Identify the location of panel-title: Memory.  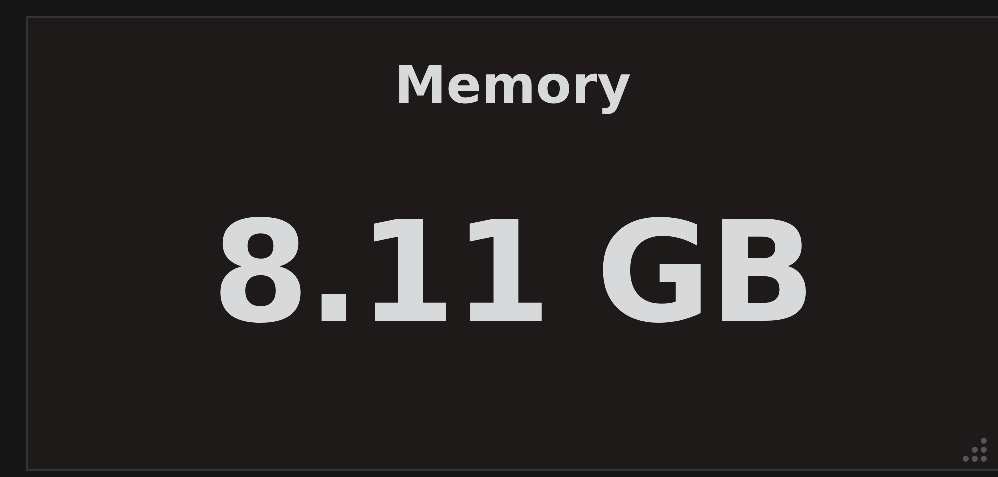
(513, 86).